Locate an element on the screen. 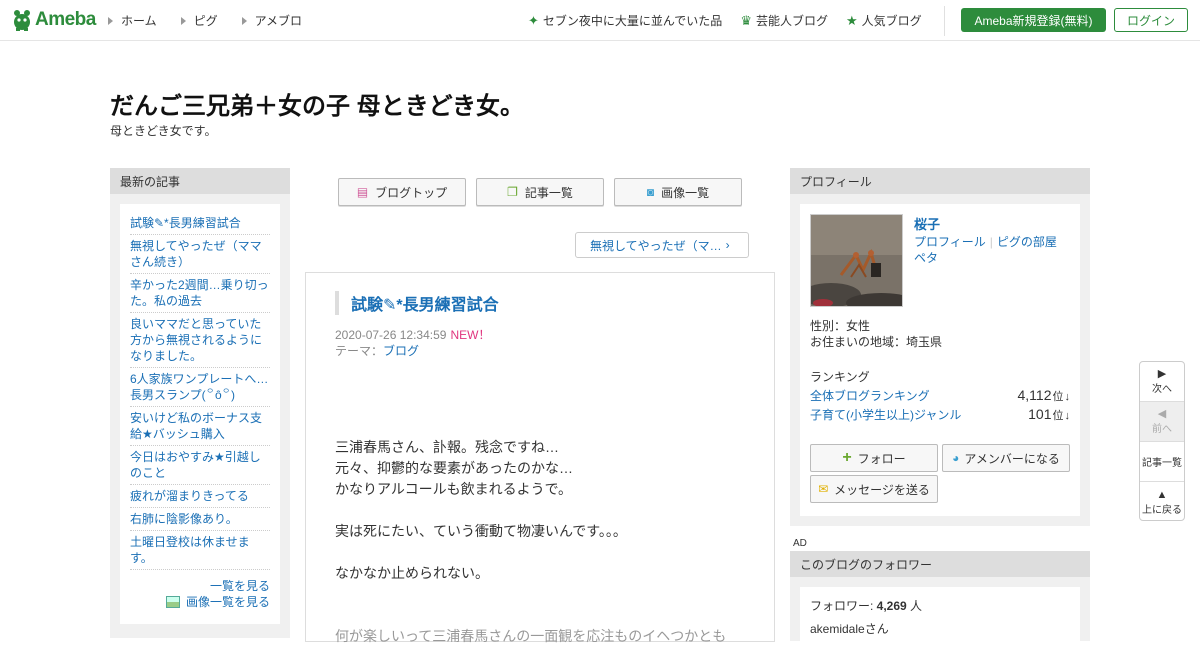 This screenshot has height=647, width=1200. ad-label: AD is located at coordinates (800, 543).